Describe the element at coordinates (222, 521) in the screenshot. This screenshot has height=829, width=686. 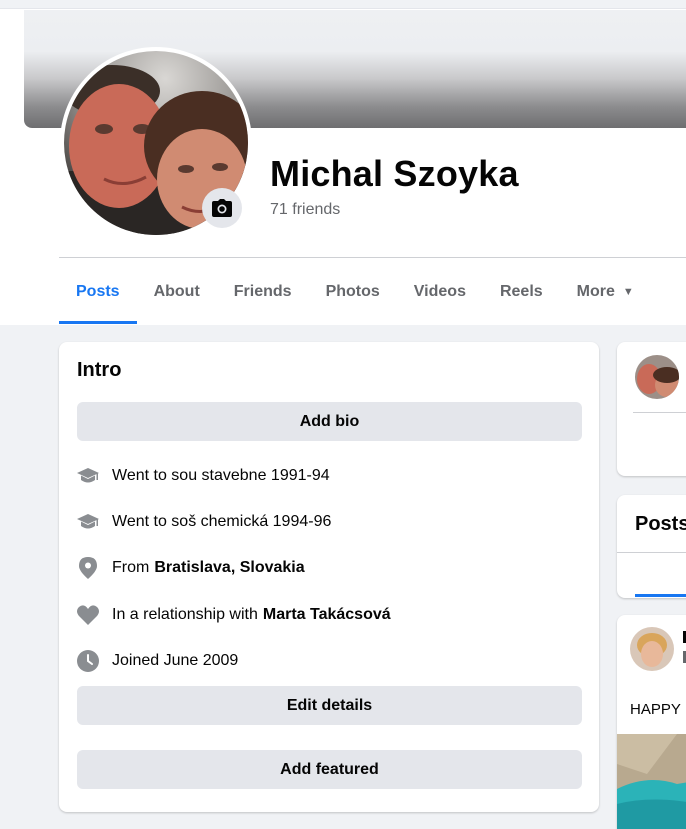
I see `detail-education-2-text: Went to soš chemická 1994-96` at that location.